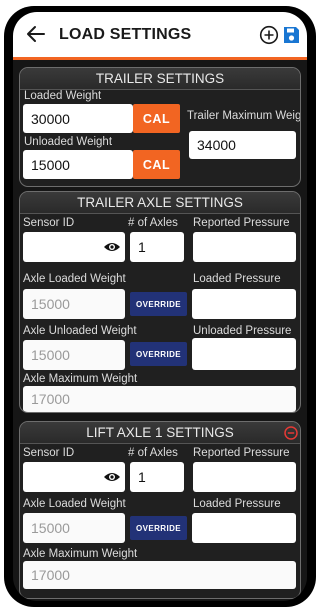 Image resolution: width=320 pixels, height=611 pixels. Describe the element at coordinates (49, 223) in the screenshot. I see `sensor-id-label: Sensor ID` at that location.